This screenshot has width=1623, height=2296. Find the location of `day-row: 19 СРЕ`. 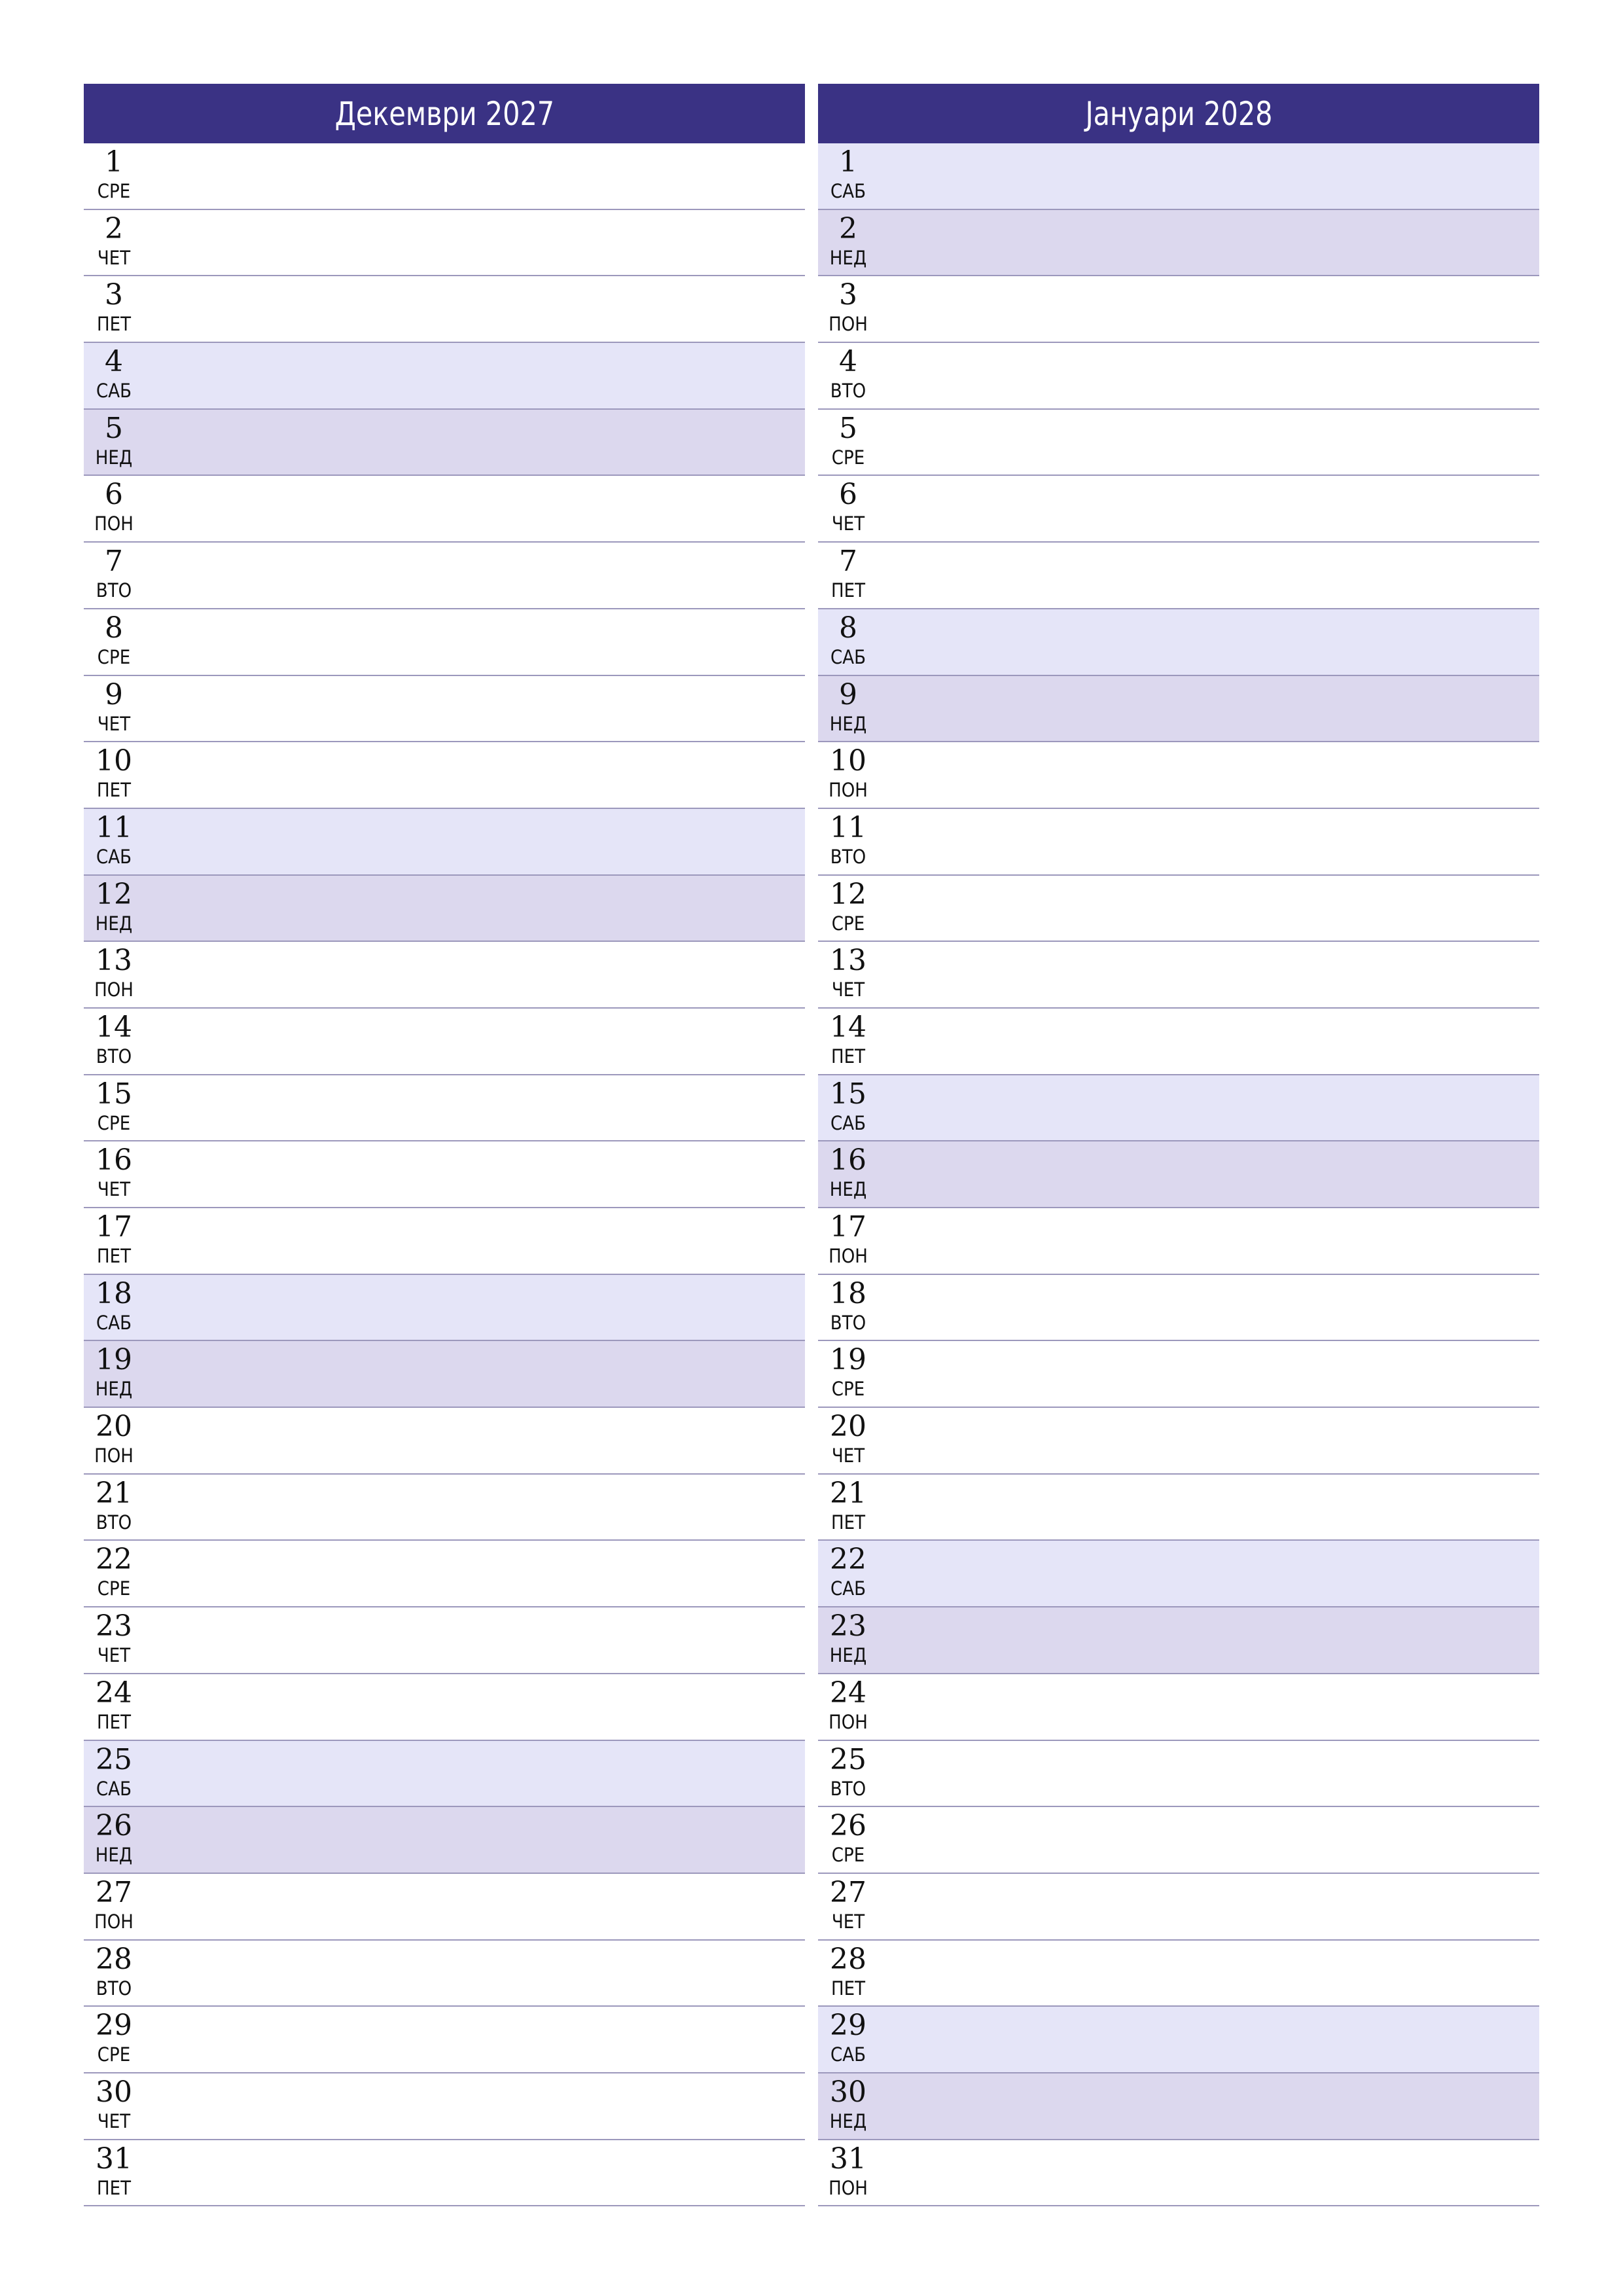

day-row: 19 СРЕ is located at coordinates (1178, 1374).